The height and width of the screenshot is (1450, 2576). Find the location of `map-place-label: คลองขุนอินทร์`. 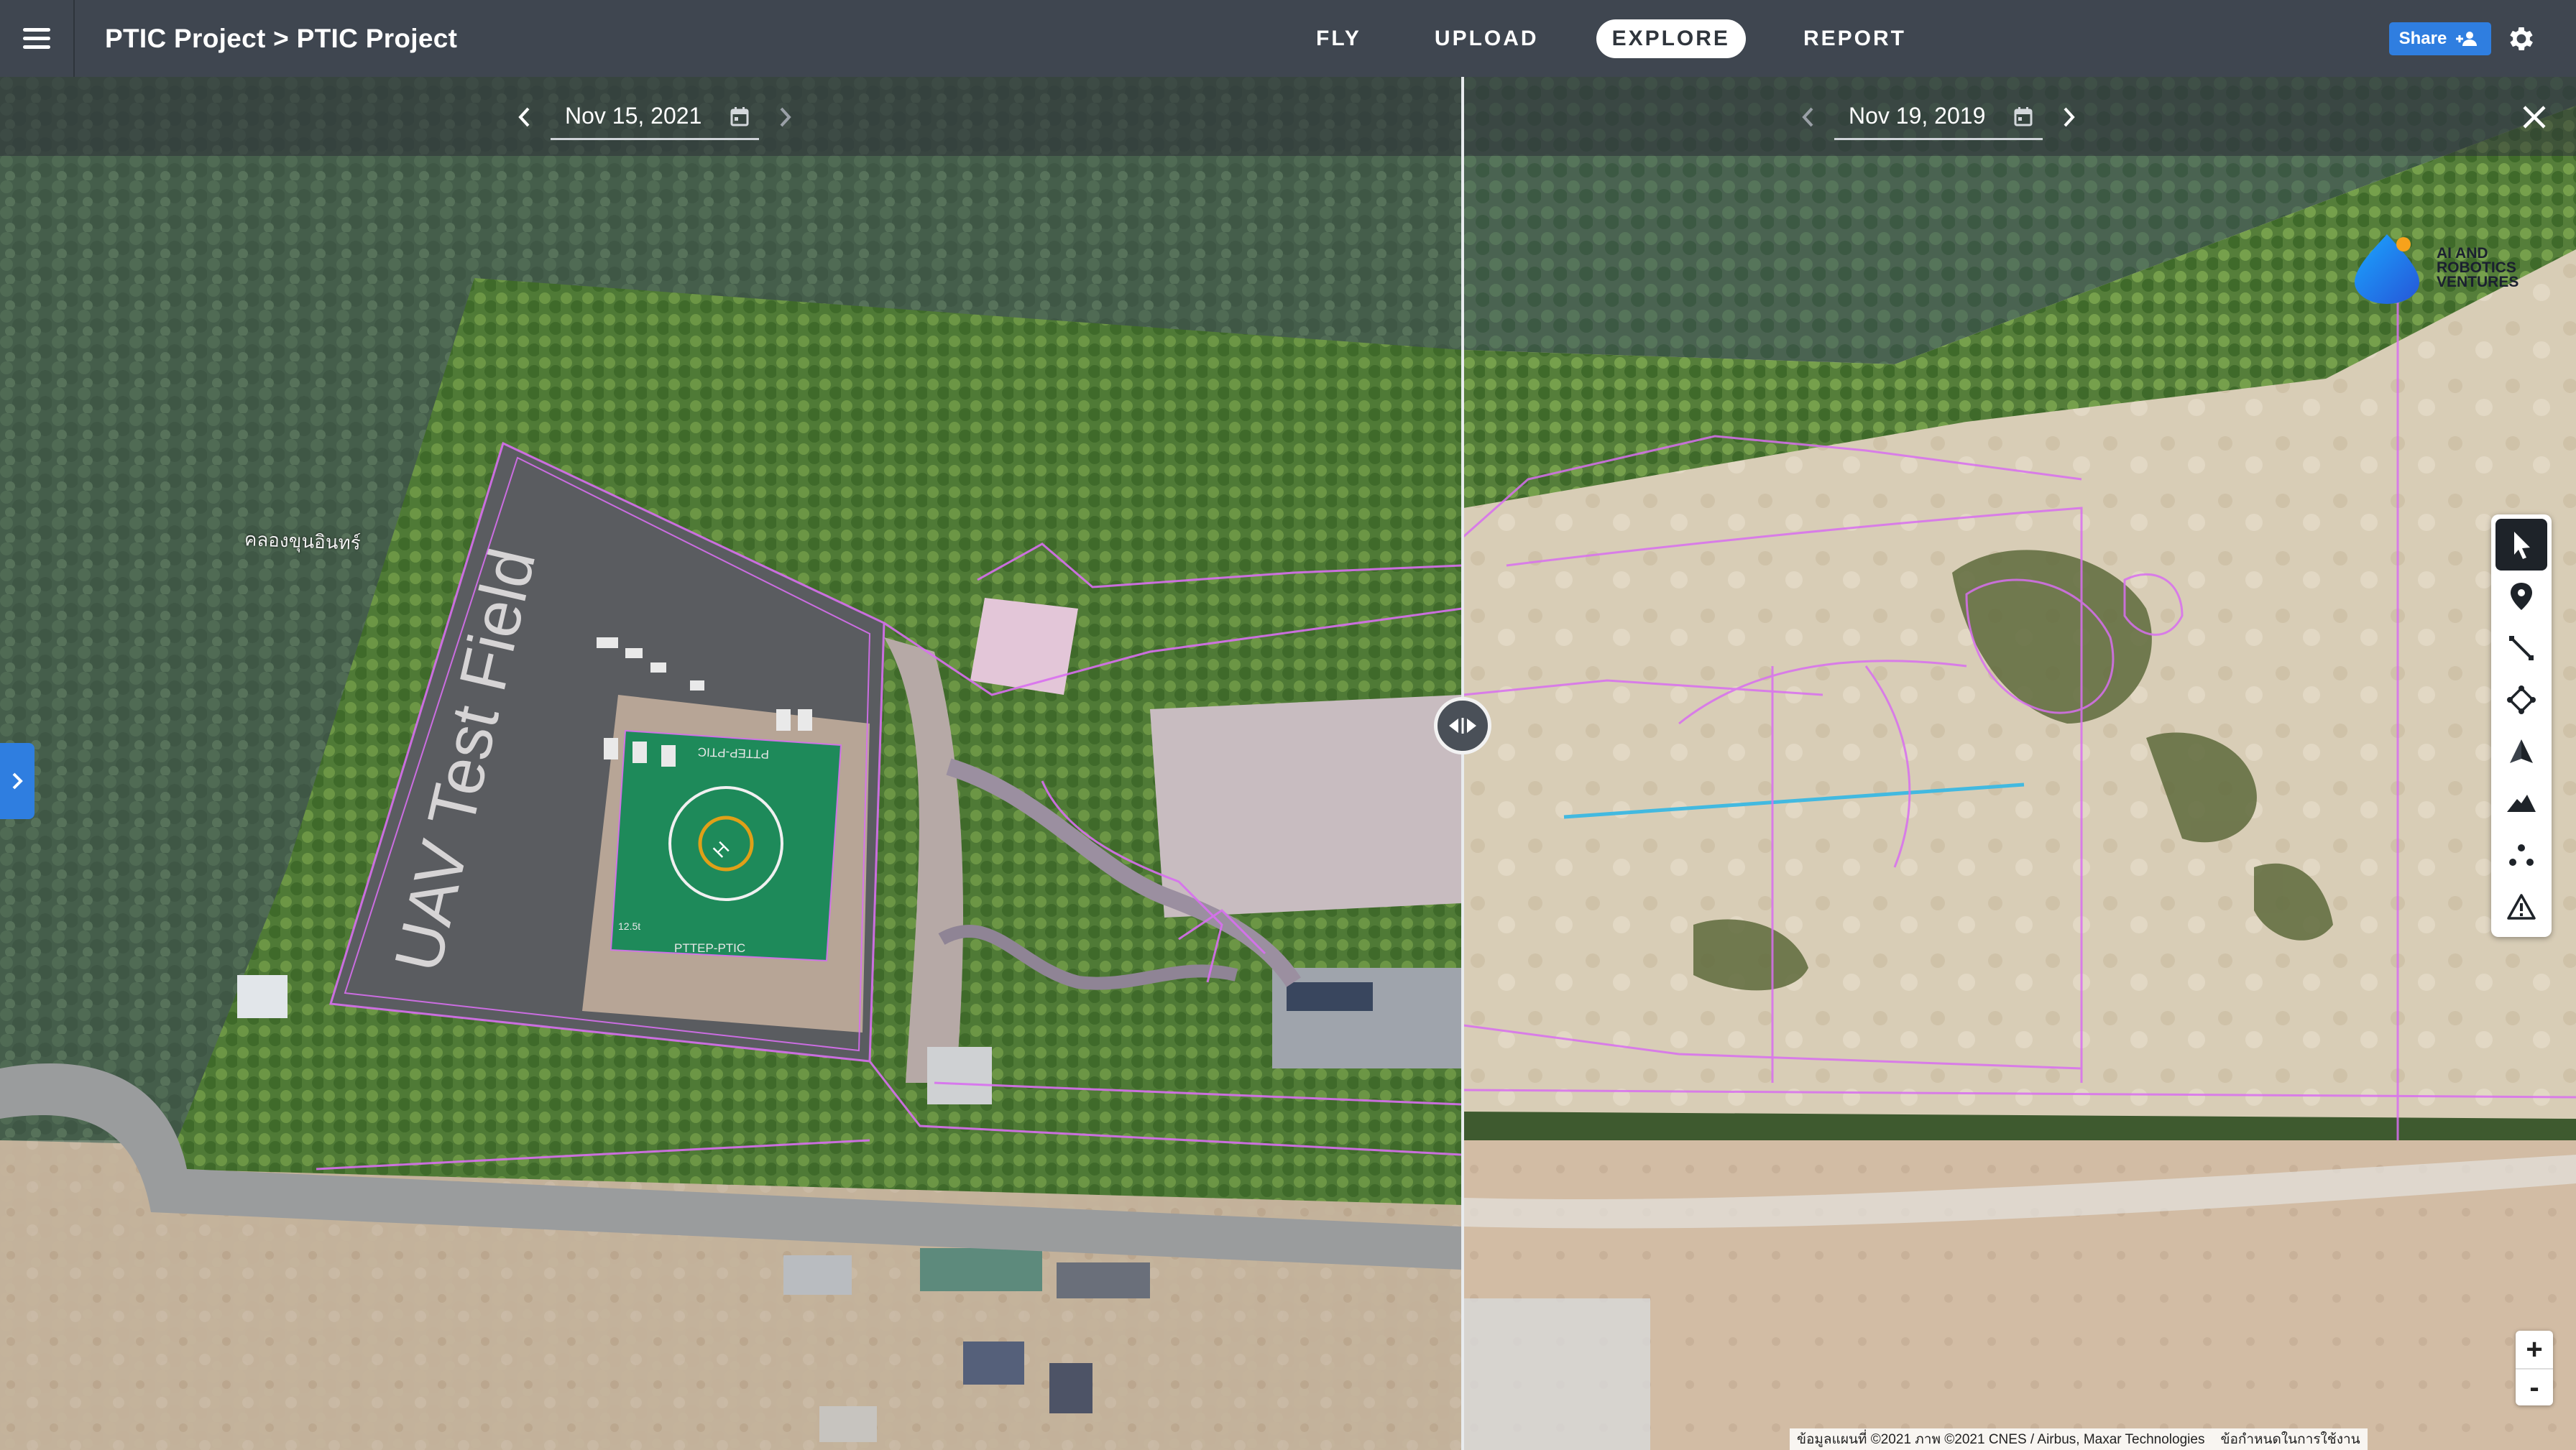

map-place-label: คลองขุนอินทร์ is located at coordinates (303, 541).